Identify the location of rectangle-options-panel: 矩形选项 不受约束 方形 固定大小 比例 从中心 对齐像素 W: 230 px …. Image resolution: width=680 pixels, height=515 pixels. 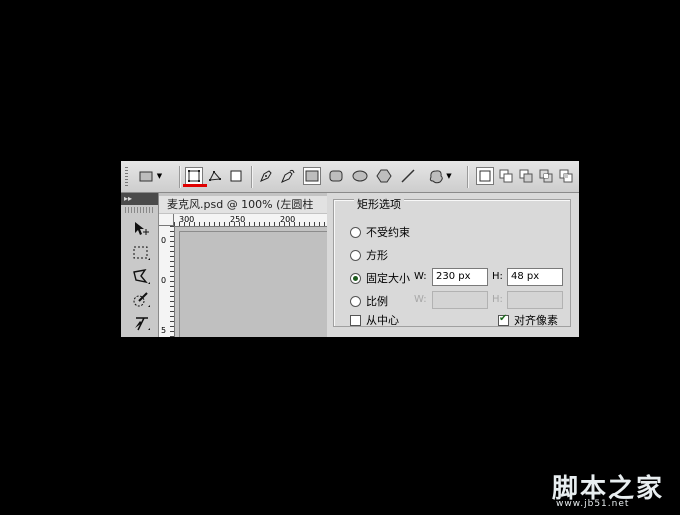
(453, 265).